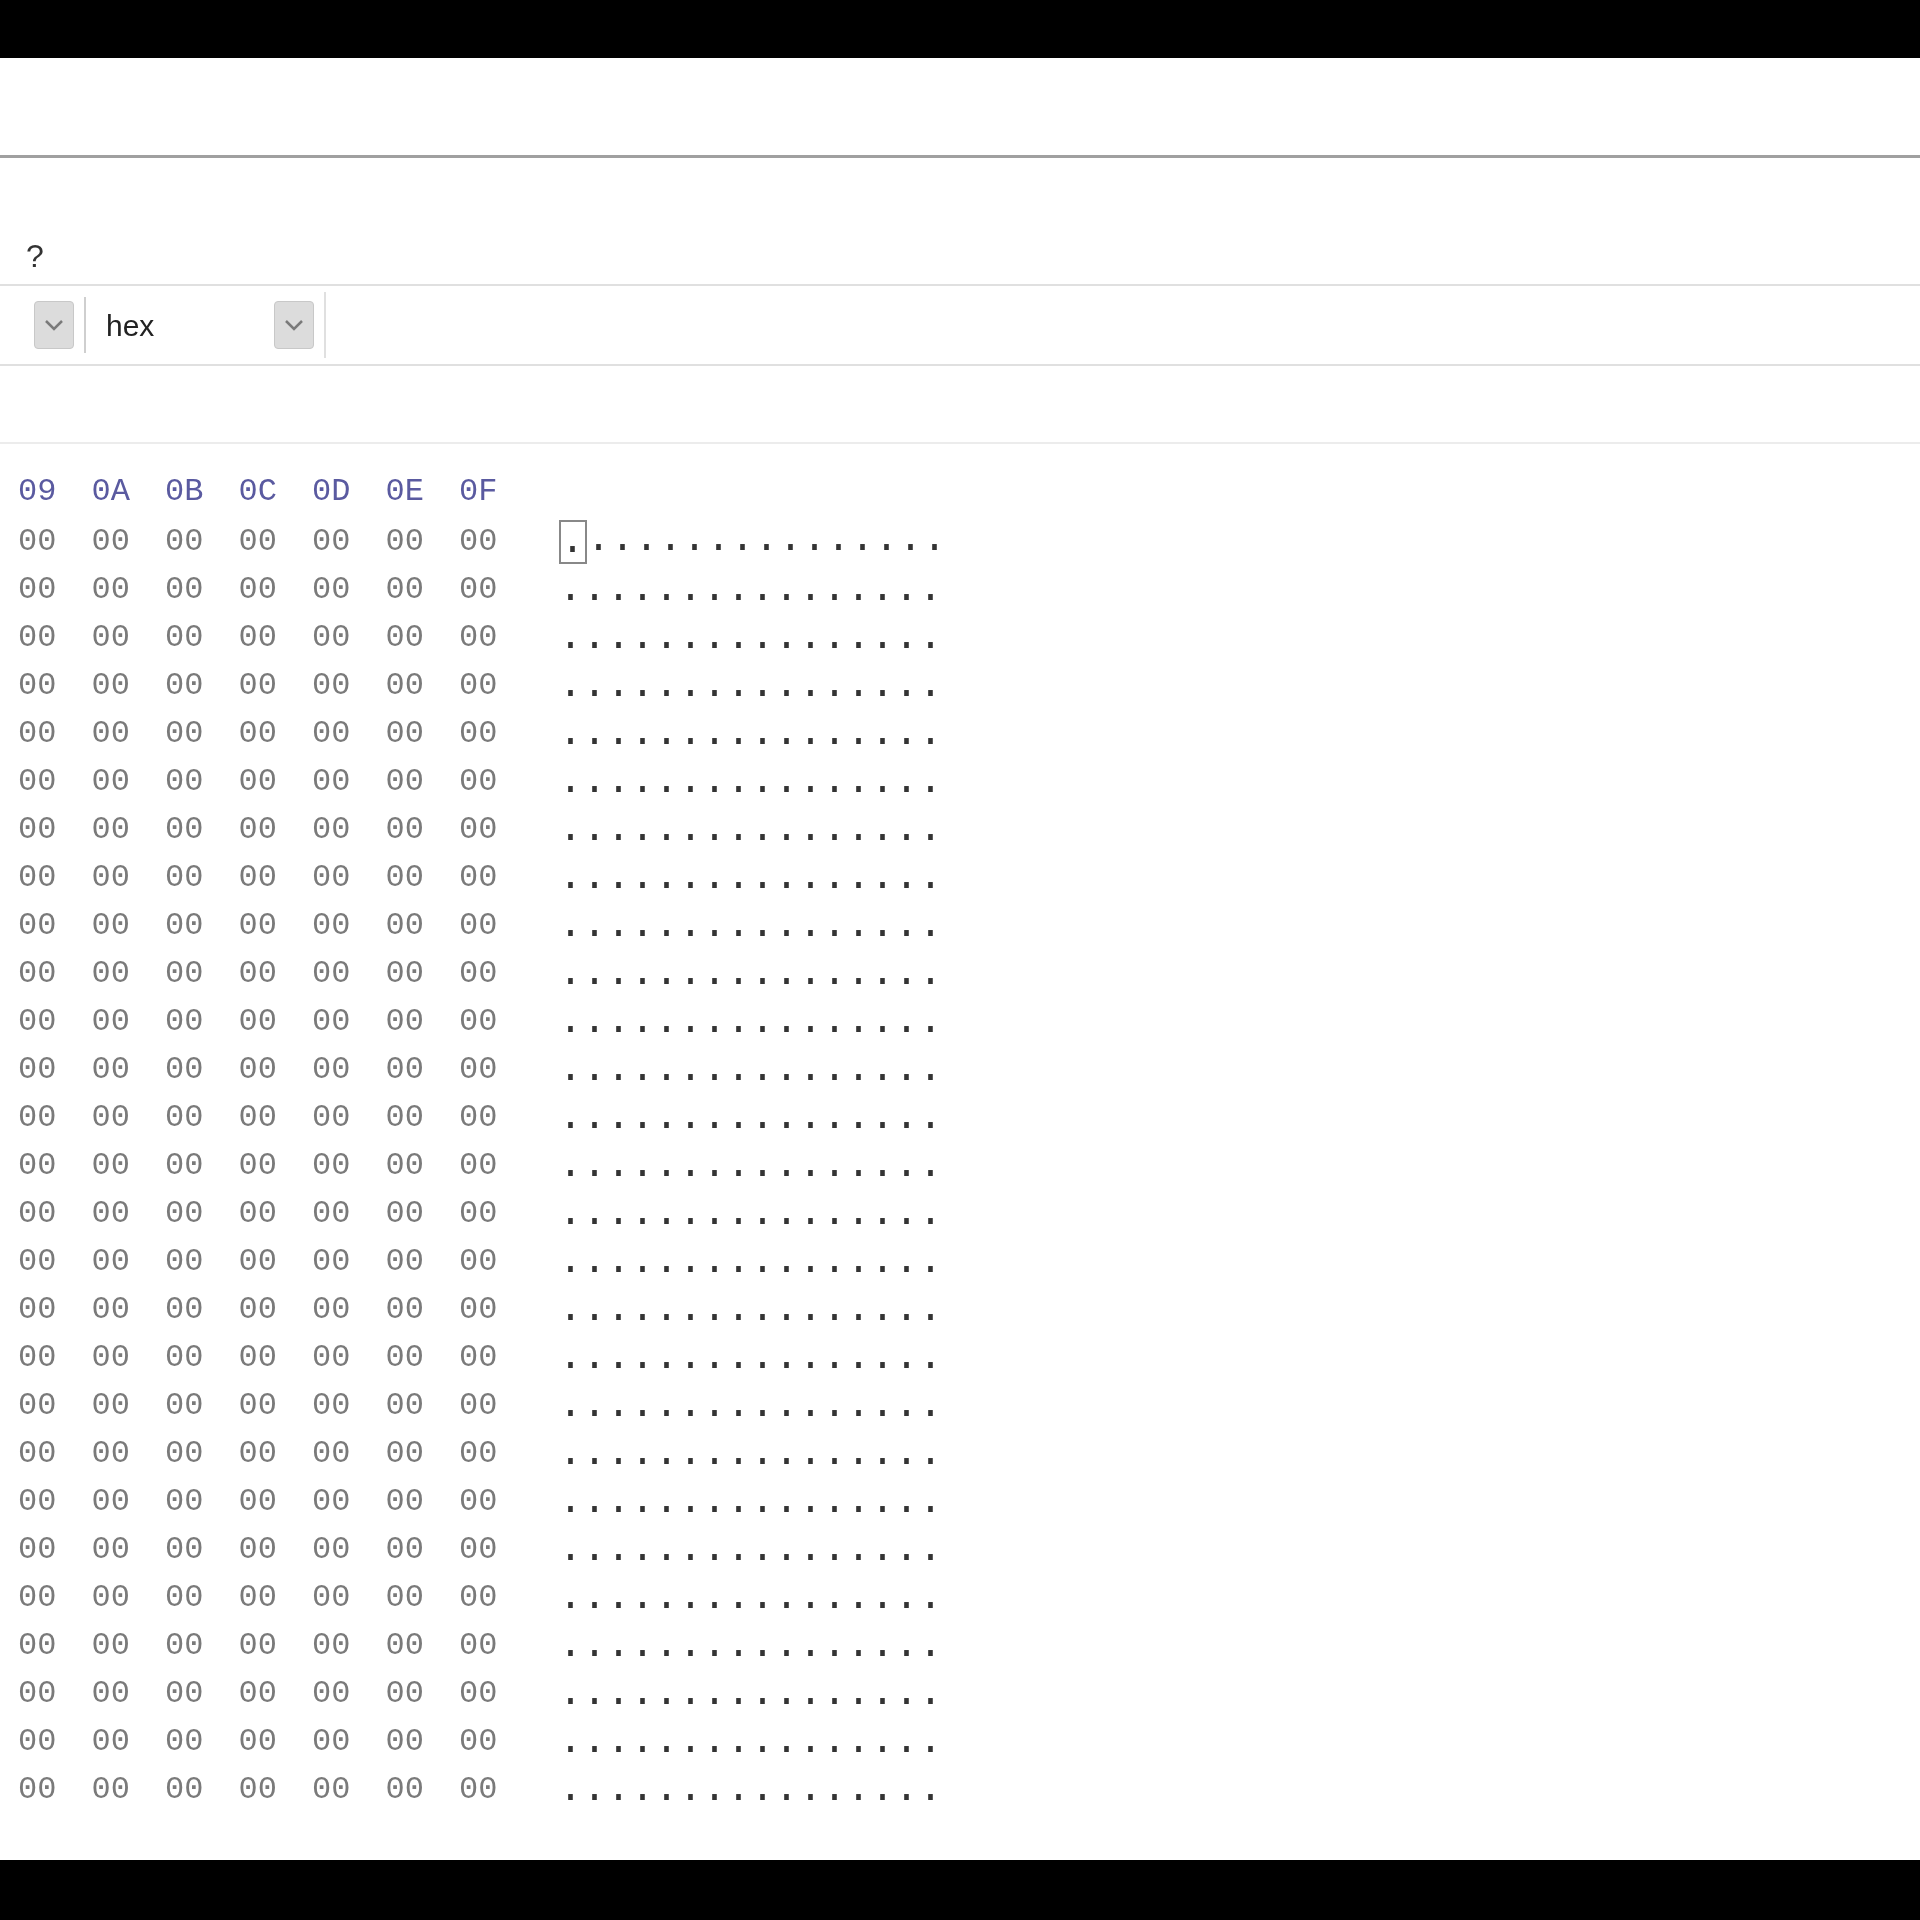 This screenshot has width=1920, height=1920. I want to click on format-dropdown: hex, so click(211, 325).